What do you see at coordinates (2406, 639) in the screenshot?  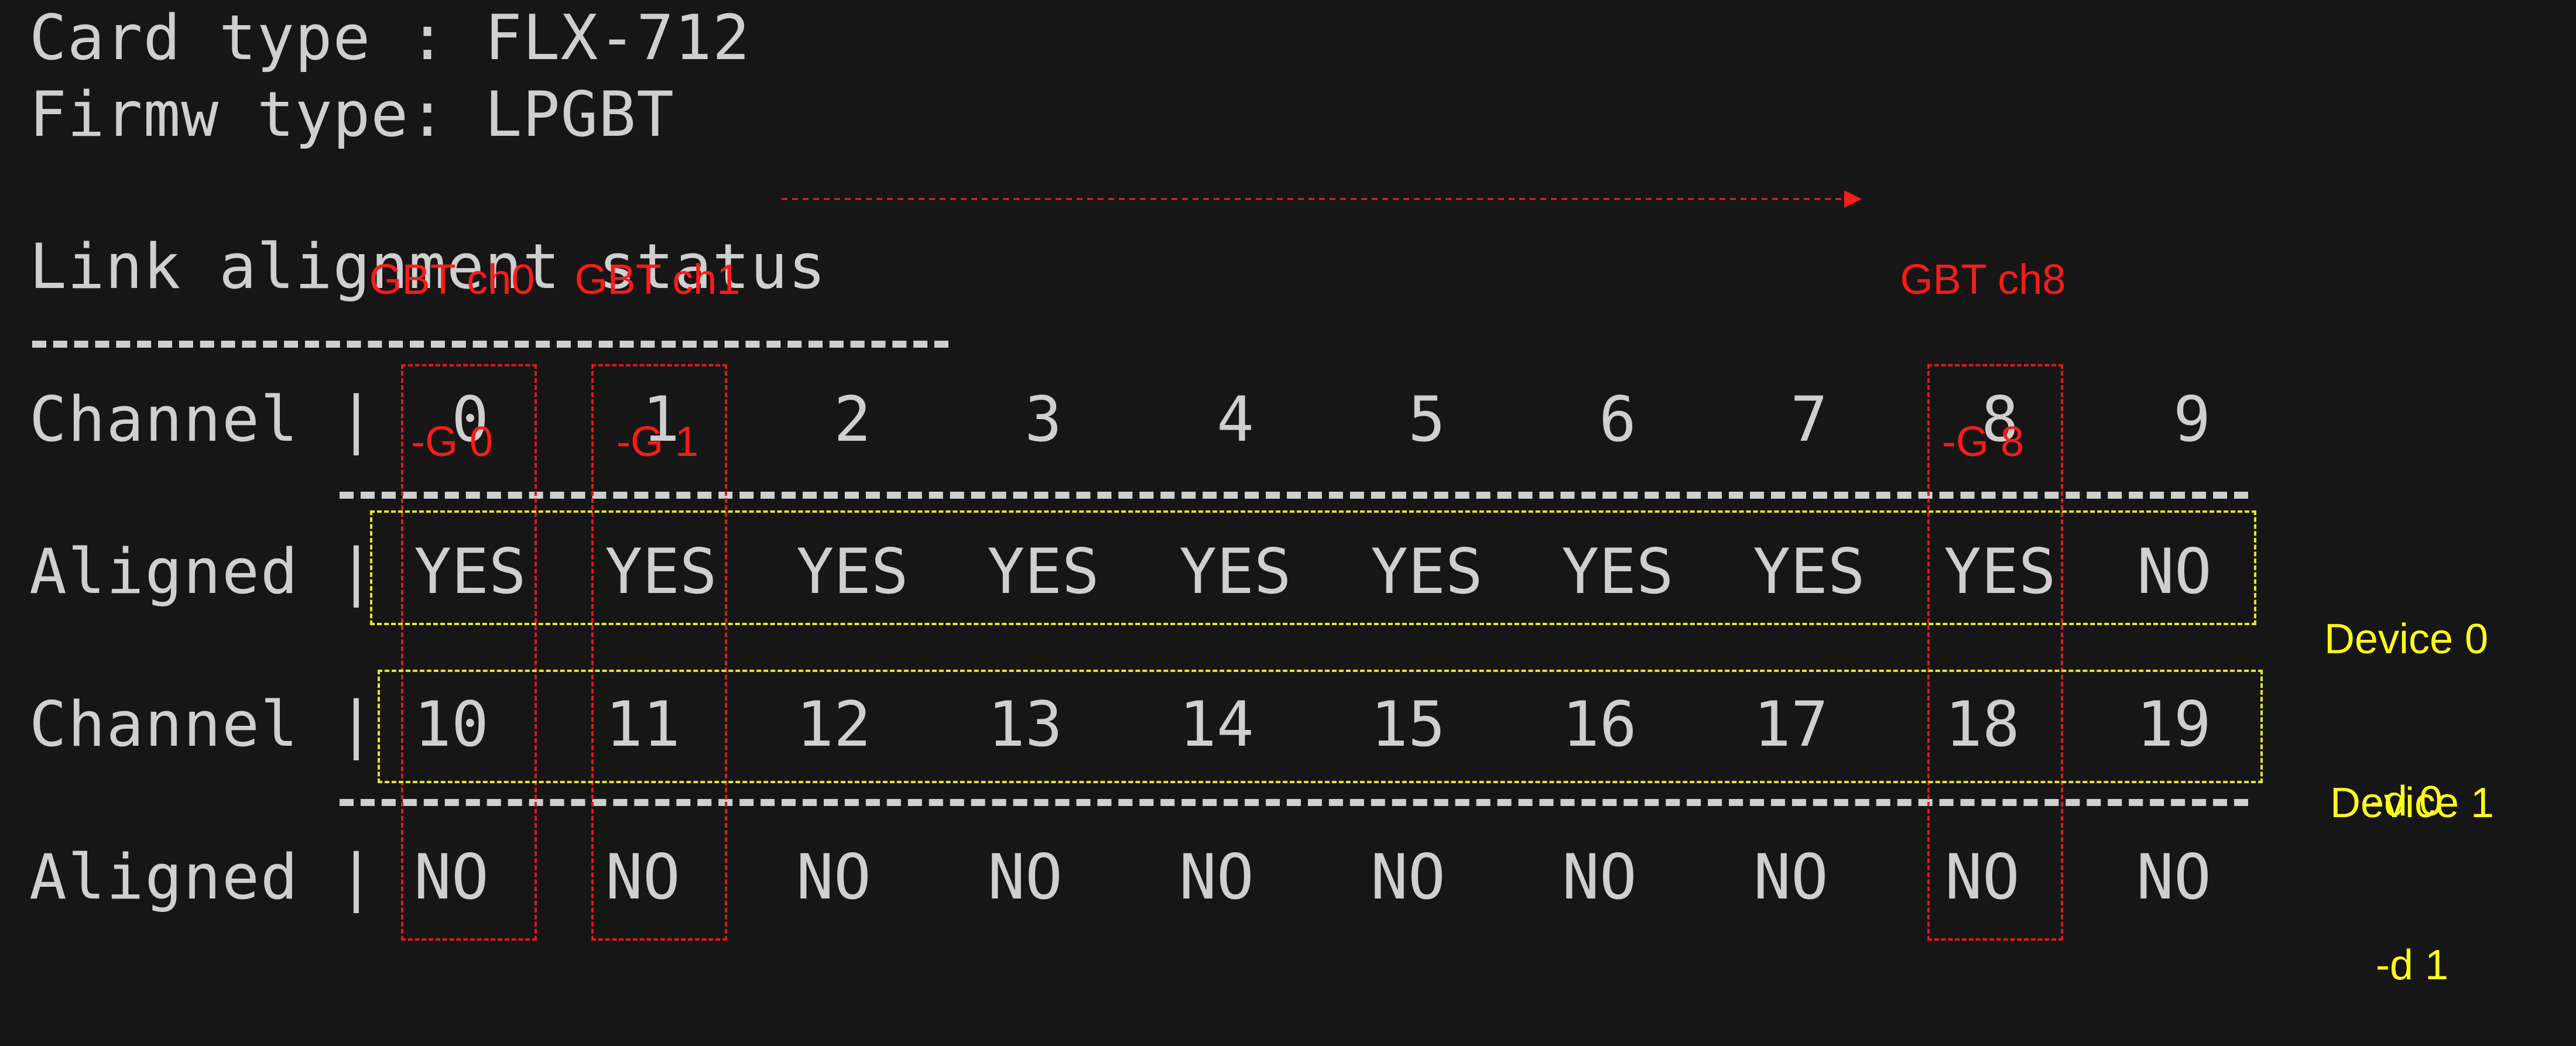 I see `device-0-name: Device 0` at bounding box center [2406, 639].